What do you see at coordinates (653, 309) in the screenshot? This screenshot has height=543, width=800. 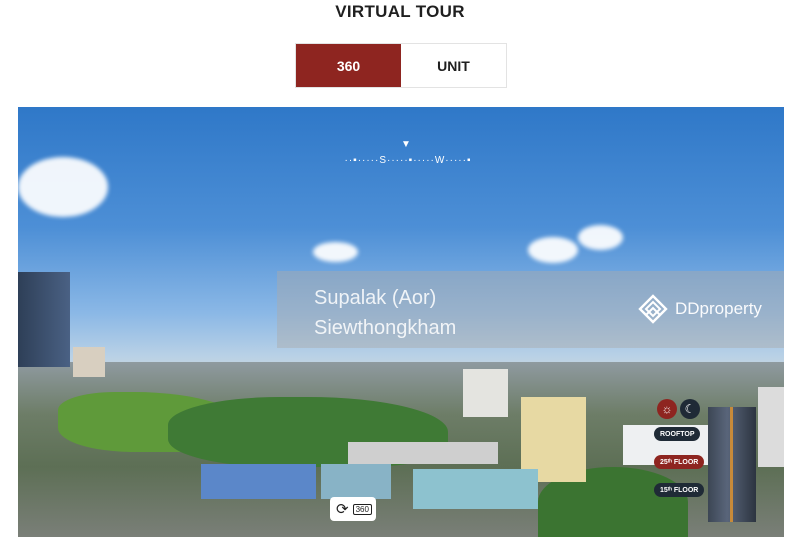 I see `ddproperty-logo-icon` at bounding box center [653, 309].